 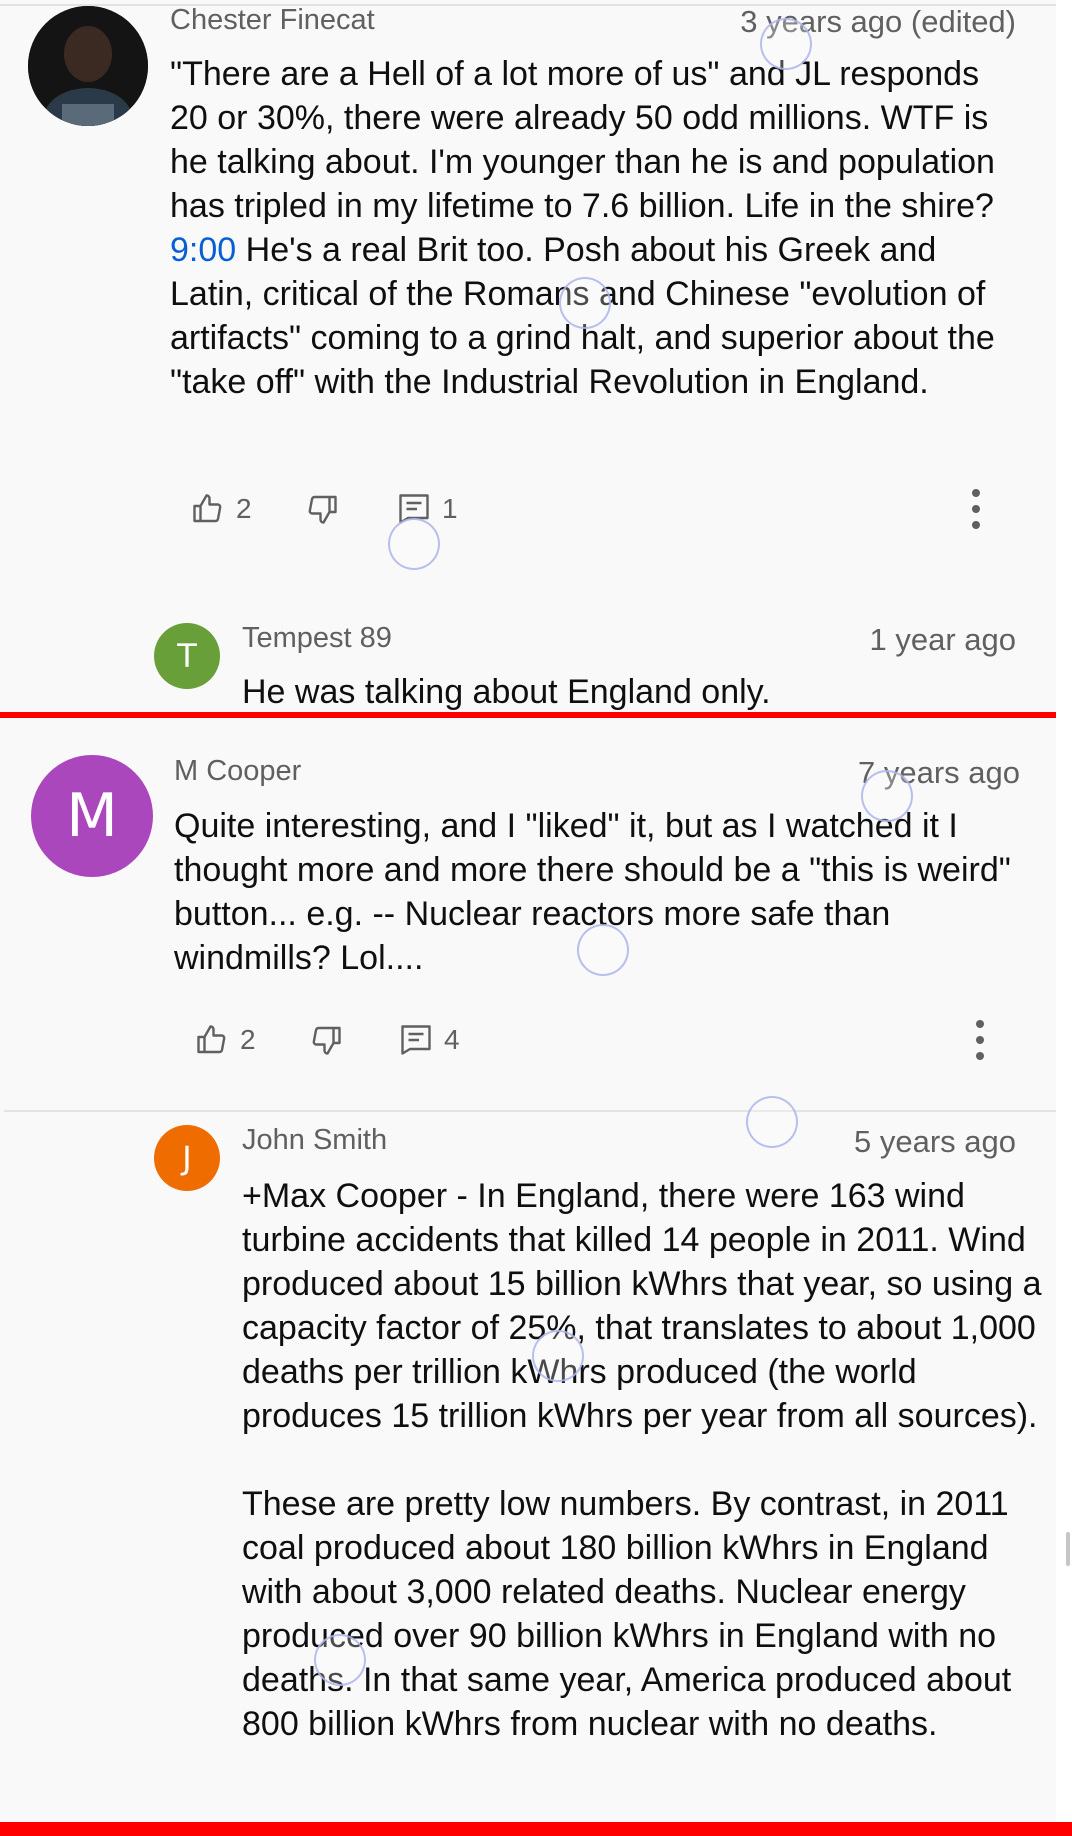 What do you see at coordinates (943, 639) in the screenshot?
I see `reply-time: 1 year ago` at bounding box center [943, 639].